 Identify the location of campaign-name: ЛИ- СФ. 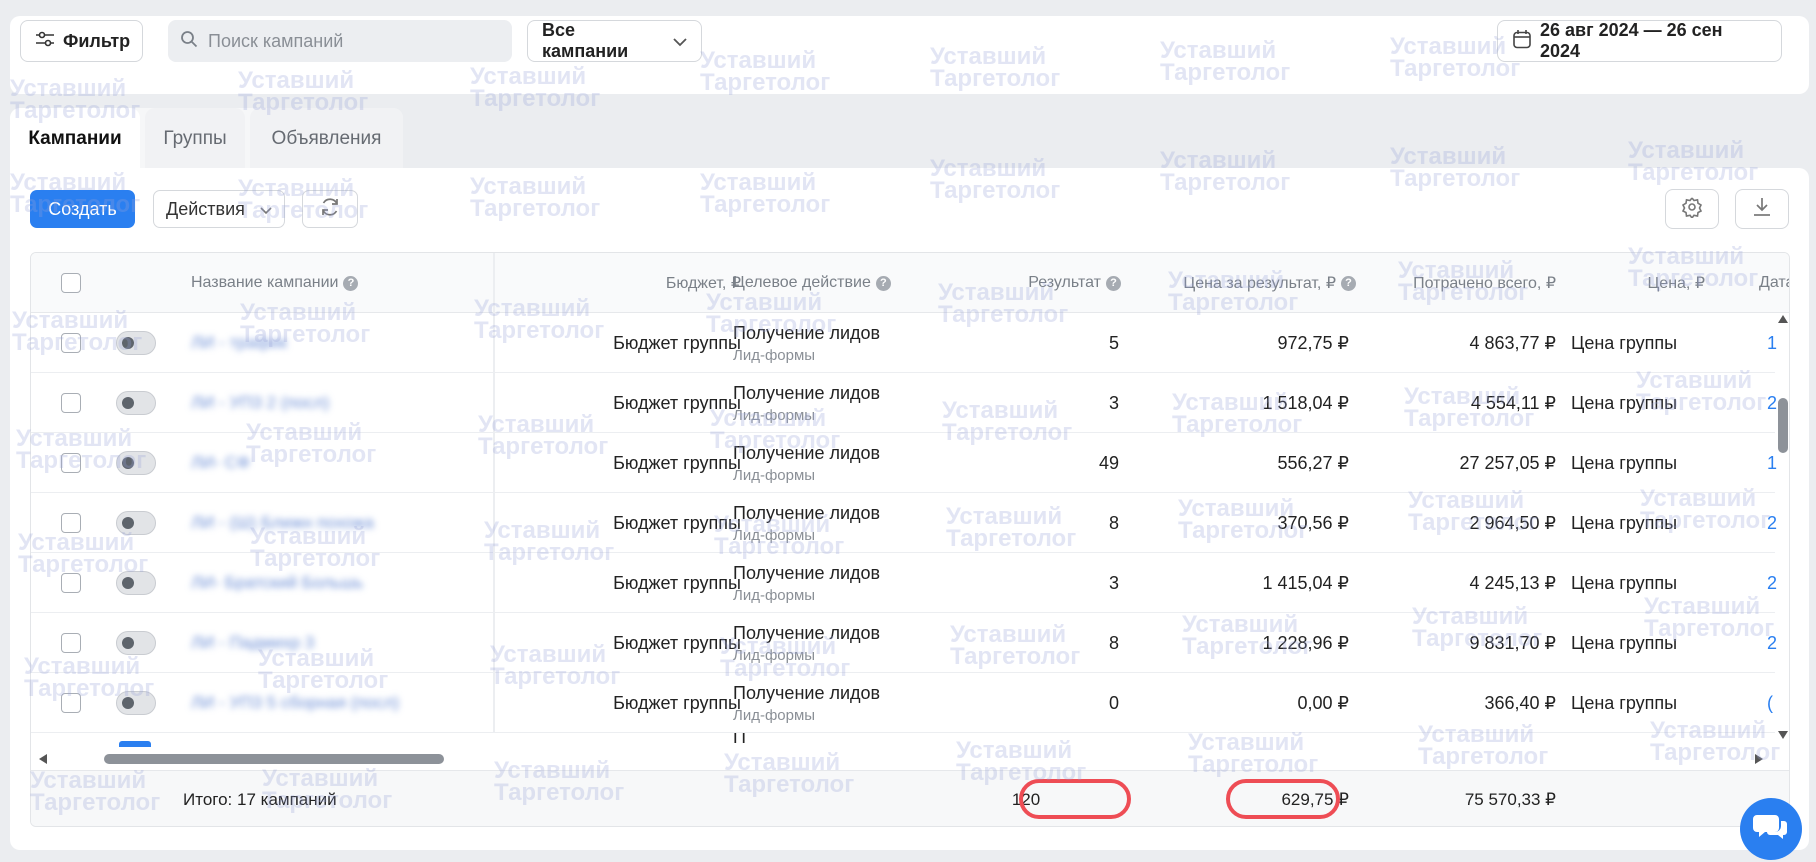
(220, 463).